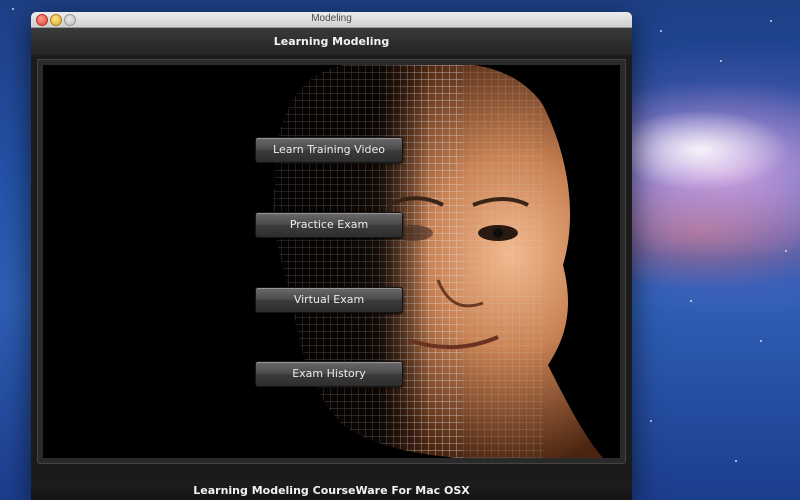 This screenshot has width=800, height=500. I want to click on window-title: Modeling, so click(331, 18).